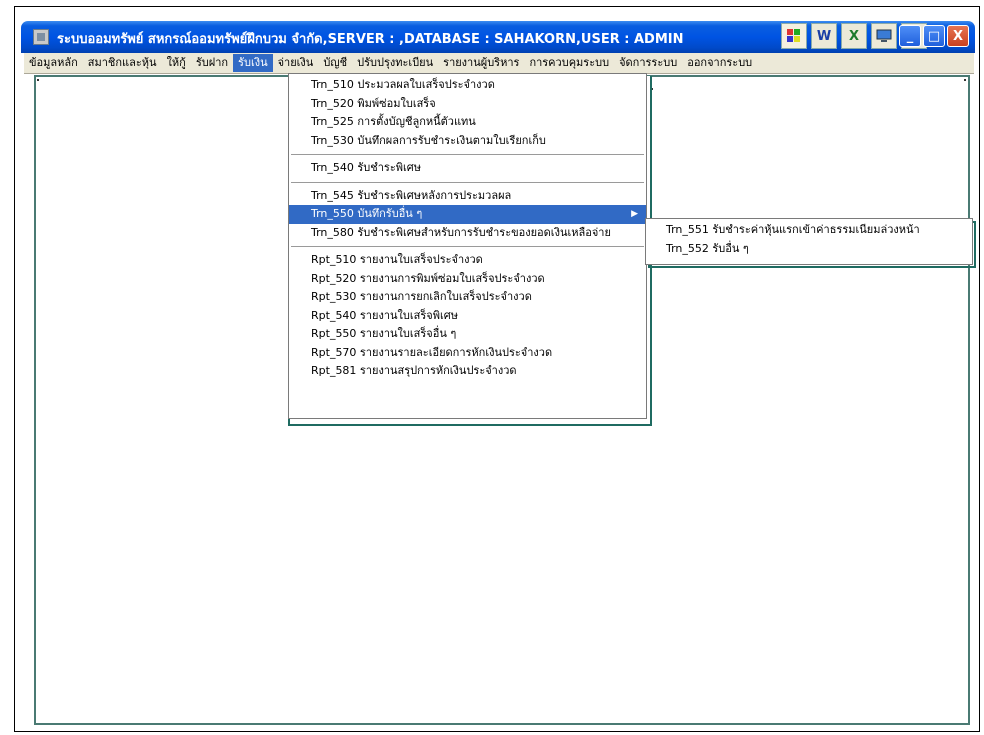 Image resolution: width=984 pixels, height=735 pixels. I want to click on maximize-button: □, so click(934, 36).